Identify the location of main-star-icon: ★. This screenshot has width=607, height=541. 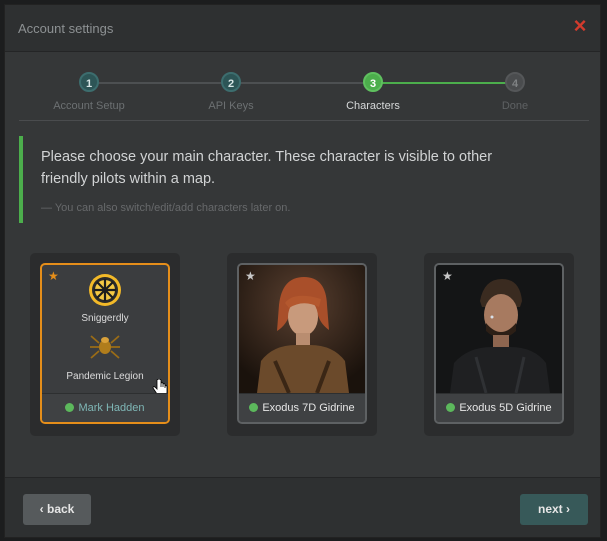
(53, 276).